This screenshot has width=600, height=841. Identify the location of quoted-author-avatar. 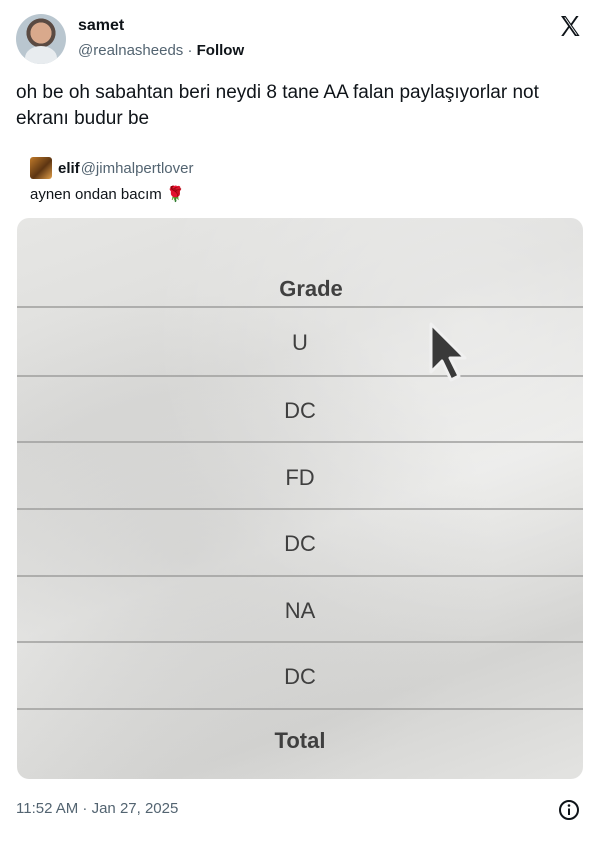
(41, 168).